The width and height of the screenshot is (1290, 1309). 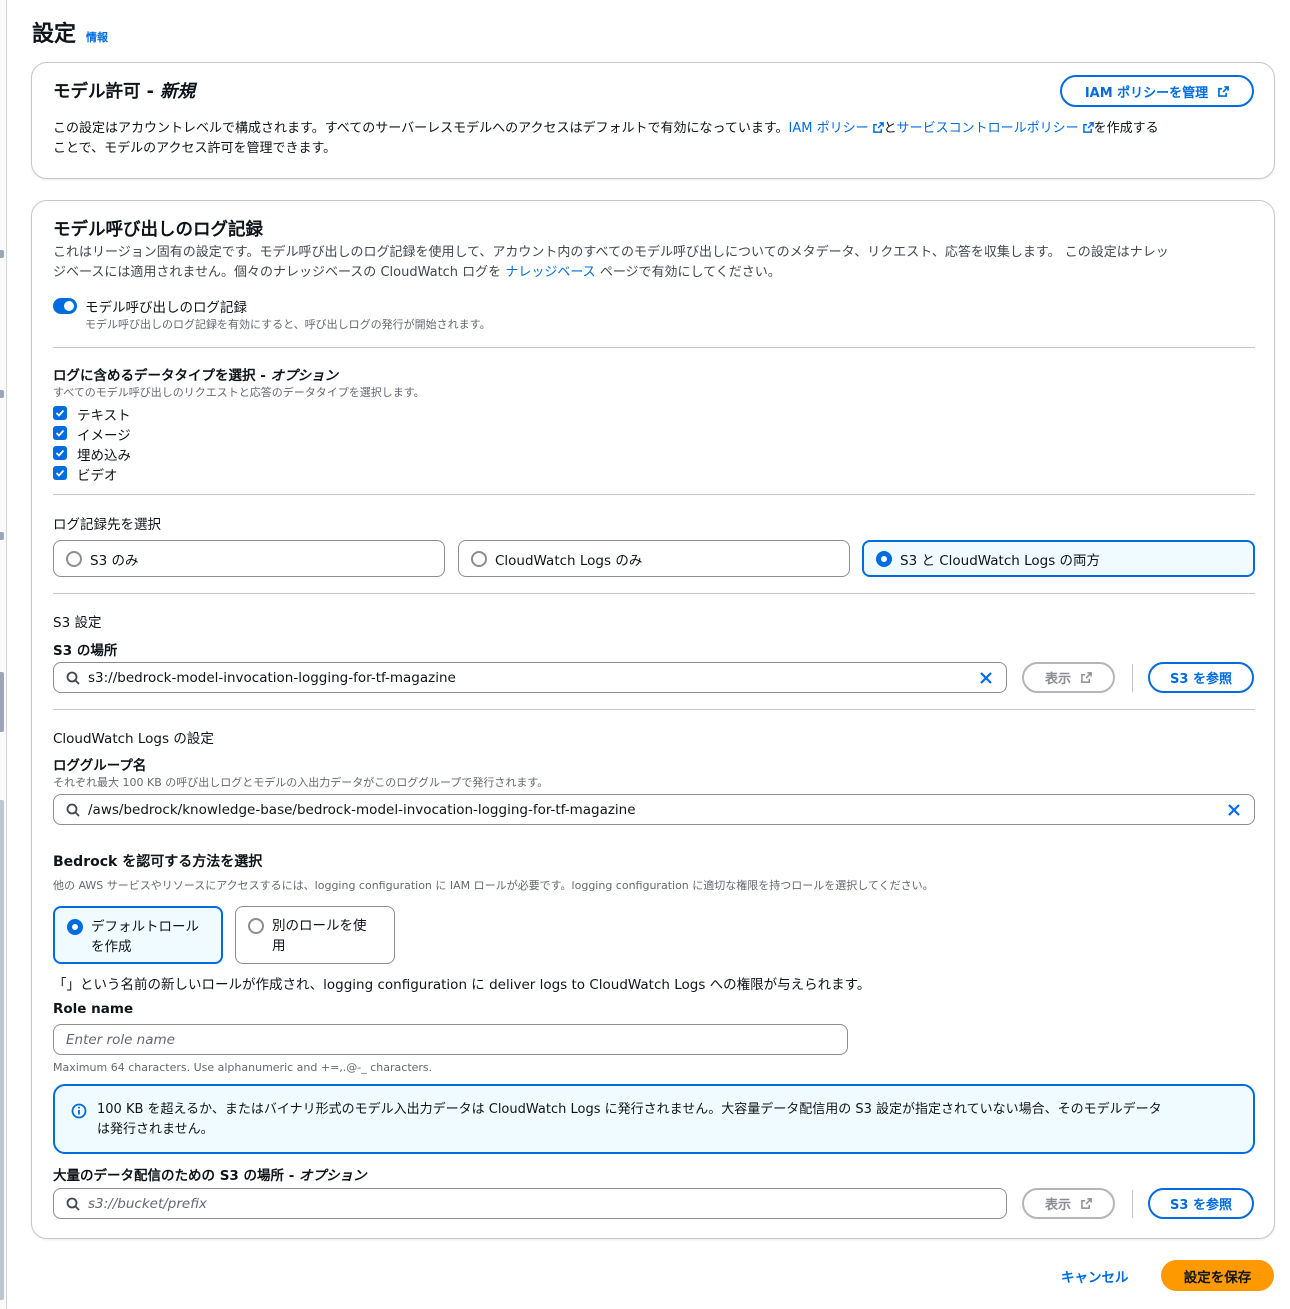 I want to click on tile-label: 別のロールを使用, so click(x=319, y=936).